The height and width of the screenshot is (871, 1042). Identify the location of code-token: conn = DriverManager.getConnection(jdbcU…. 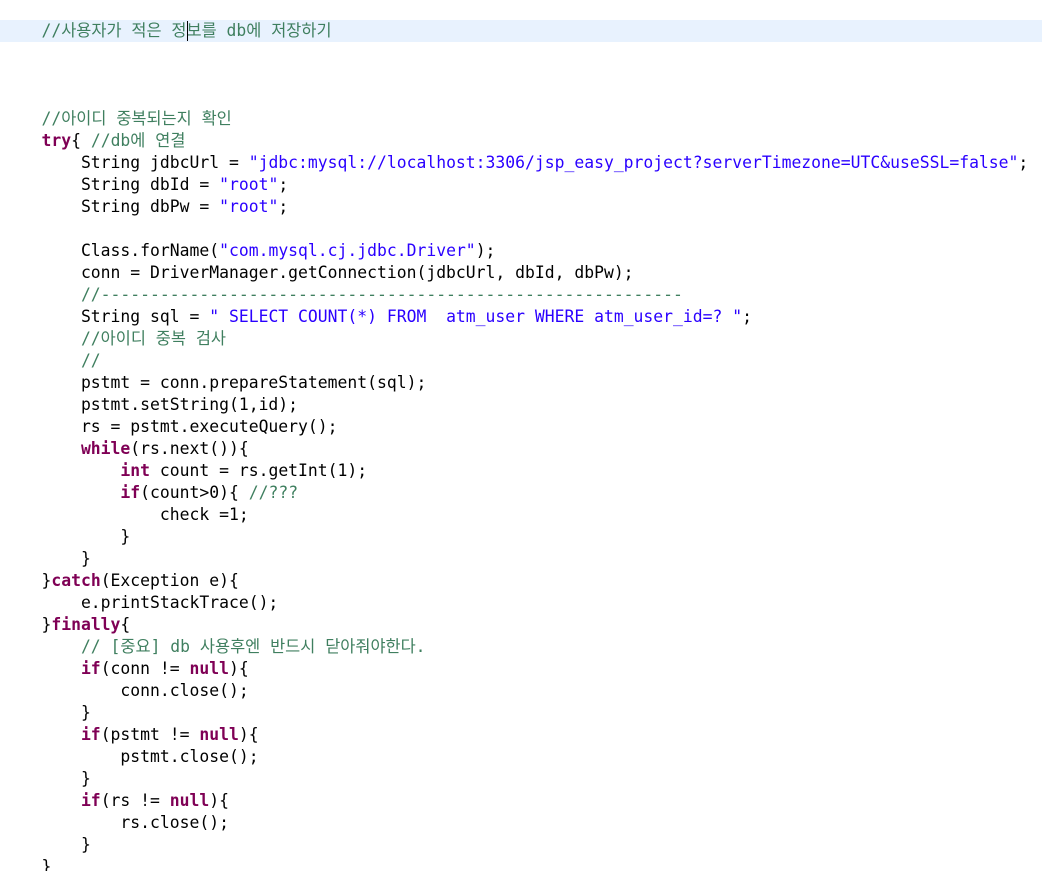
(318, 272).